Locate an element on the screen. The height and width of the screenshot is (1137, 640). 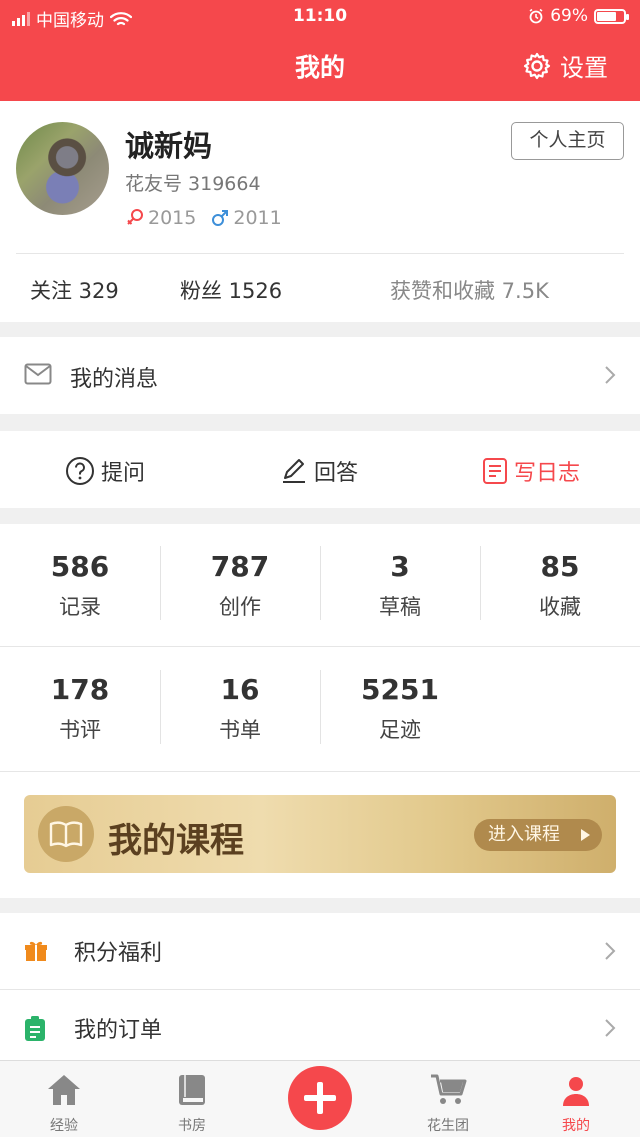
female-icon is located at coordinates (135, 217).